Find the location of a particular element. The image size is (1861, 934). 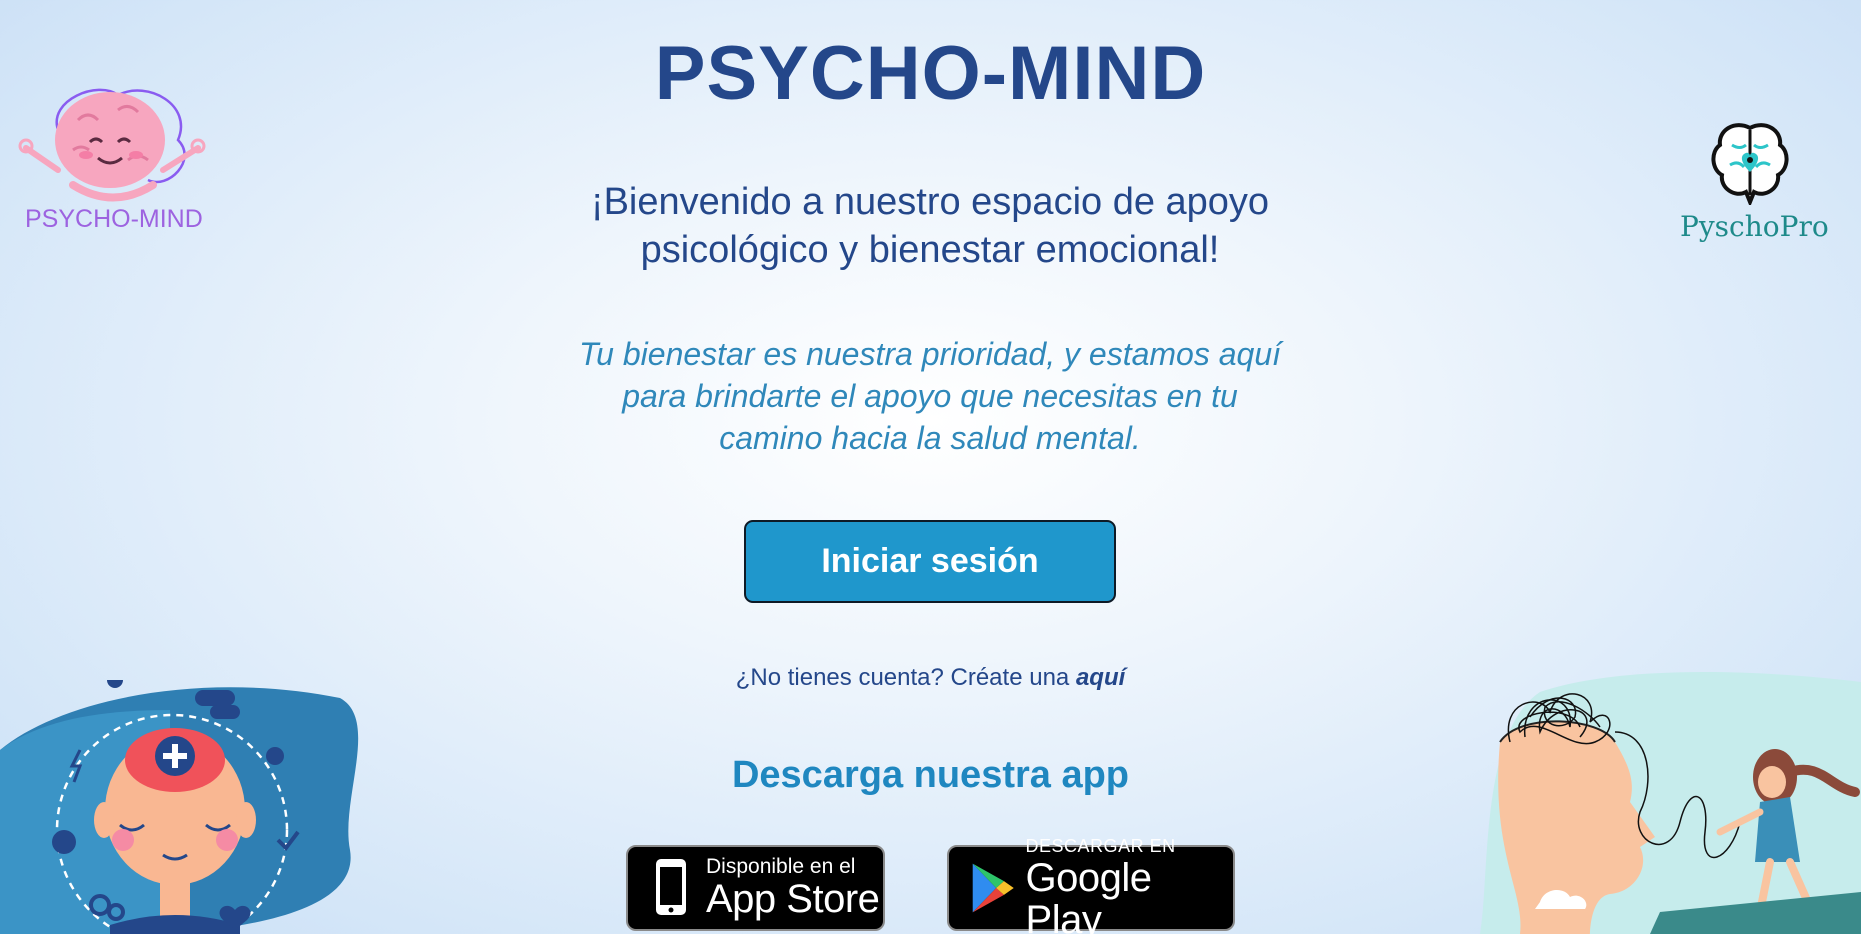

logo-left-text: PSYCHO-MIND is located at coordinates (114, 219).